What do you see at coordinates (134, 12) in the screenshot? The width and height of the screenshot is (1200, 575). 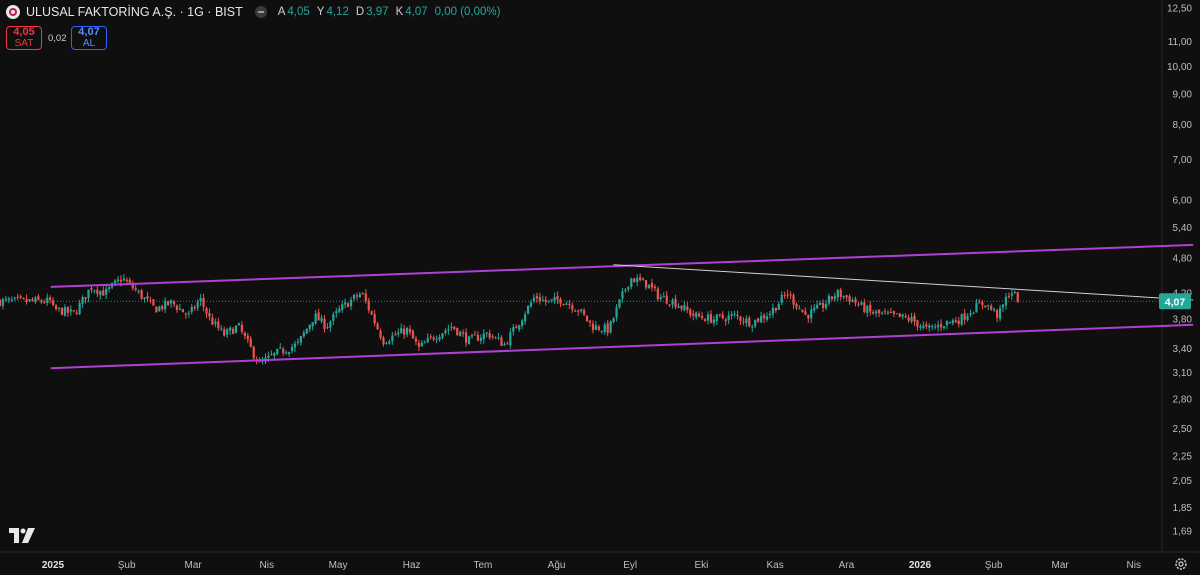 I see `symbol-title: ULUSAL FAKTORİNG A.Ş. · 1G · BIST` at bounding box center [134, 12].